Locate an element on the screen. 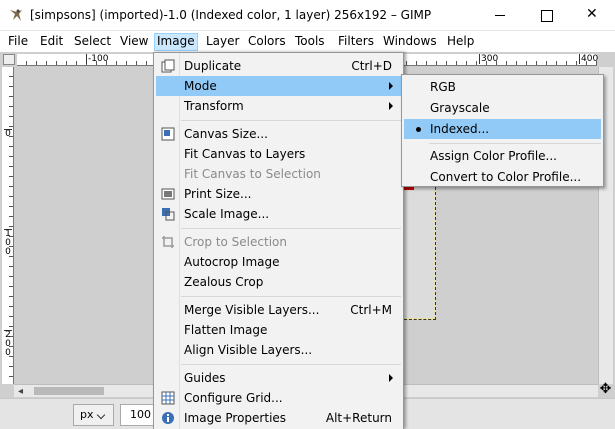 Image resolution: width=615 pixels, height=429 pixels. menu-item-fit-canvas-to-selection: Fit Canvas to Selection is located at coordinates (278, 174).